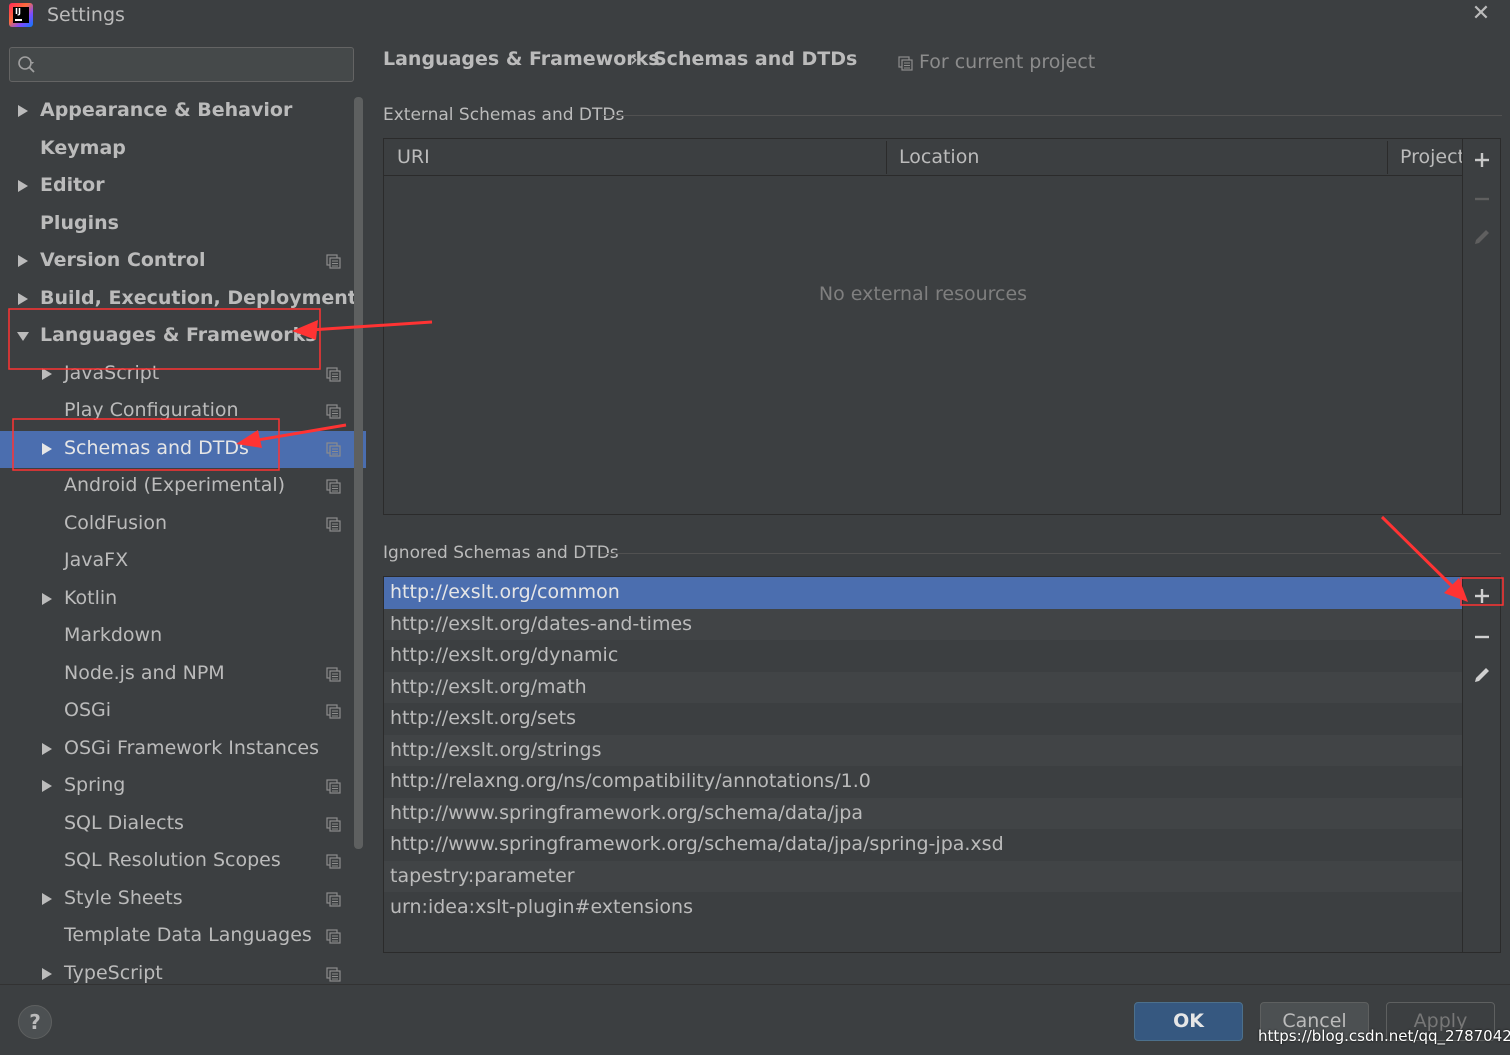 This screenshot has width=1510, height=1055. I want to click on sidebar-item: Template Data Languages, so click(183, 936).